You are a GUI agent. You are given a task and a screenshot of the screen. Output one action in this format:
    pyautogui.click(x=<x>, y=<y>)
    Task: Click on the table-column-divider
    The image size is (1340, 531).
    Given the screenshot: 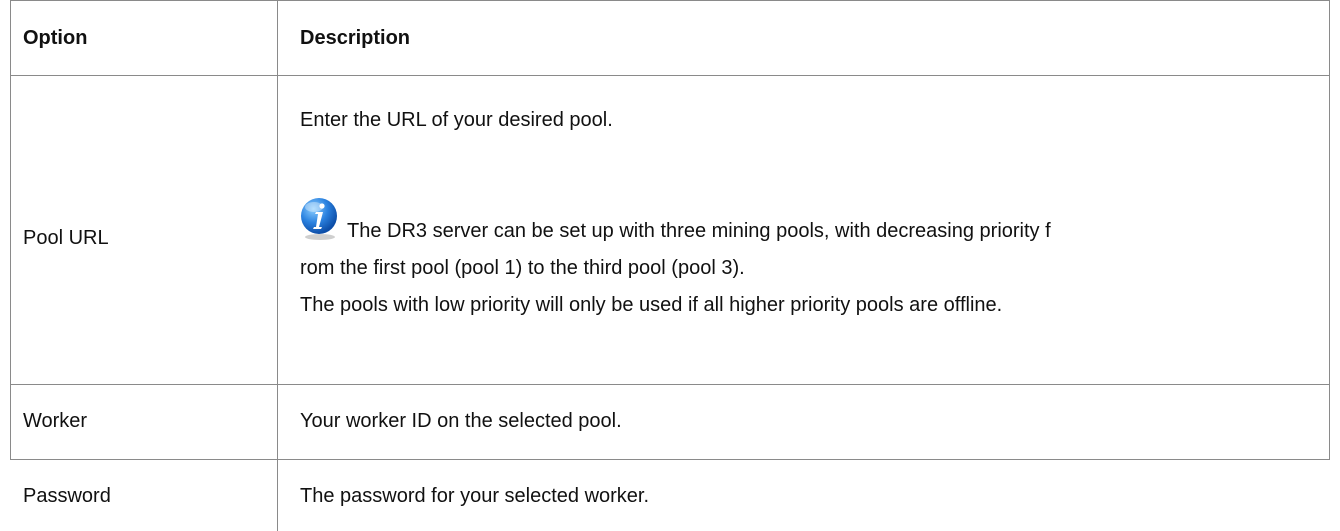 What is the action you would take?
    pyautogui.click(x=277, y=265)
    